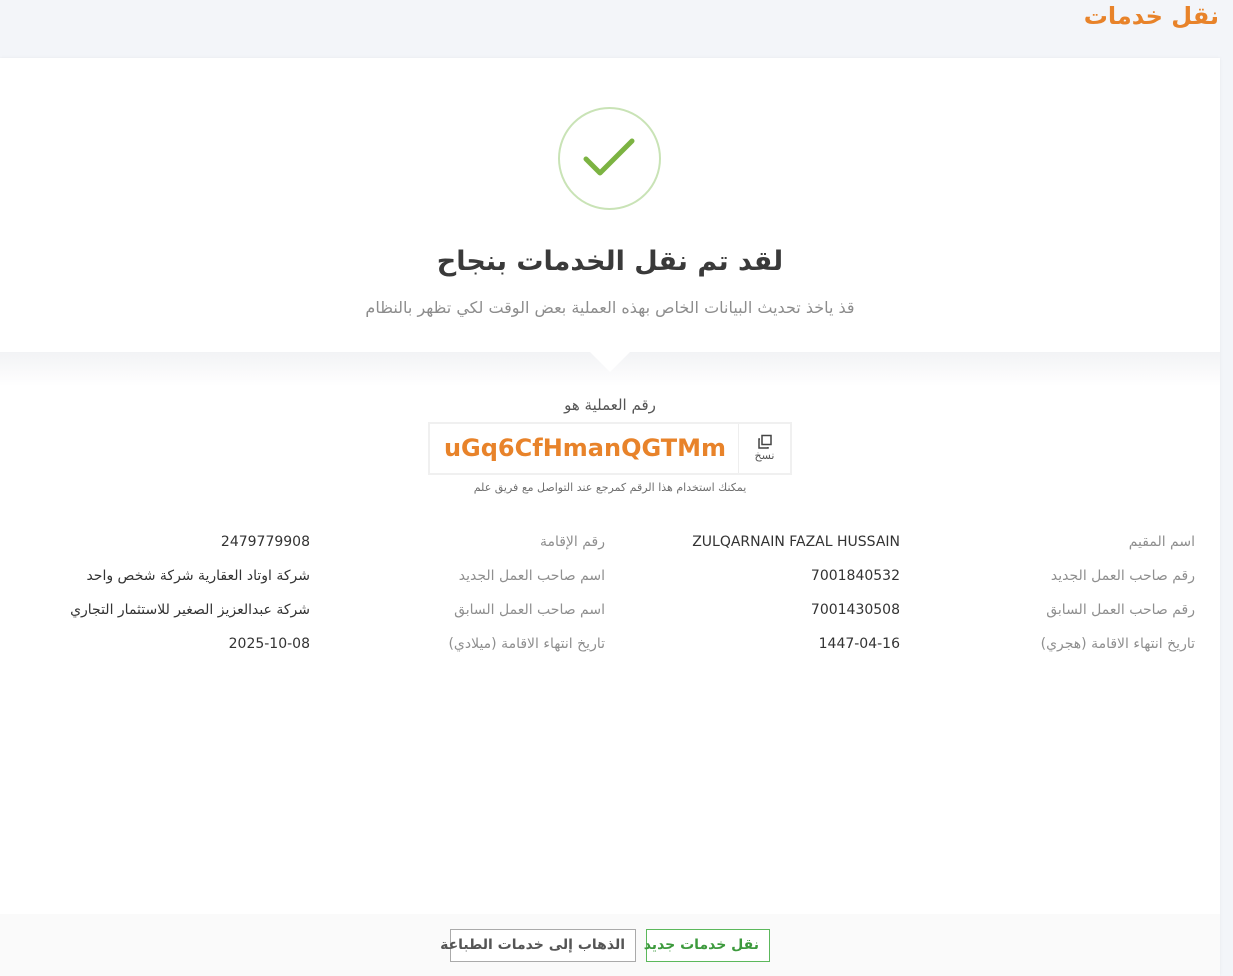  Describe the element at coordinates (265, 542) in the screenshot. I see `iqama-number-value: 2479779908` at that location.